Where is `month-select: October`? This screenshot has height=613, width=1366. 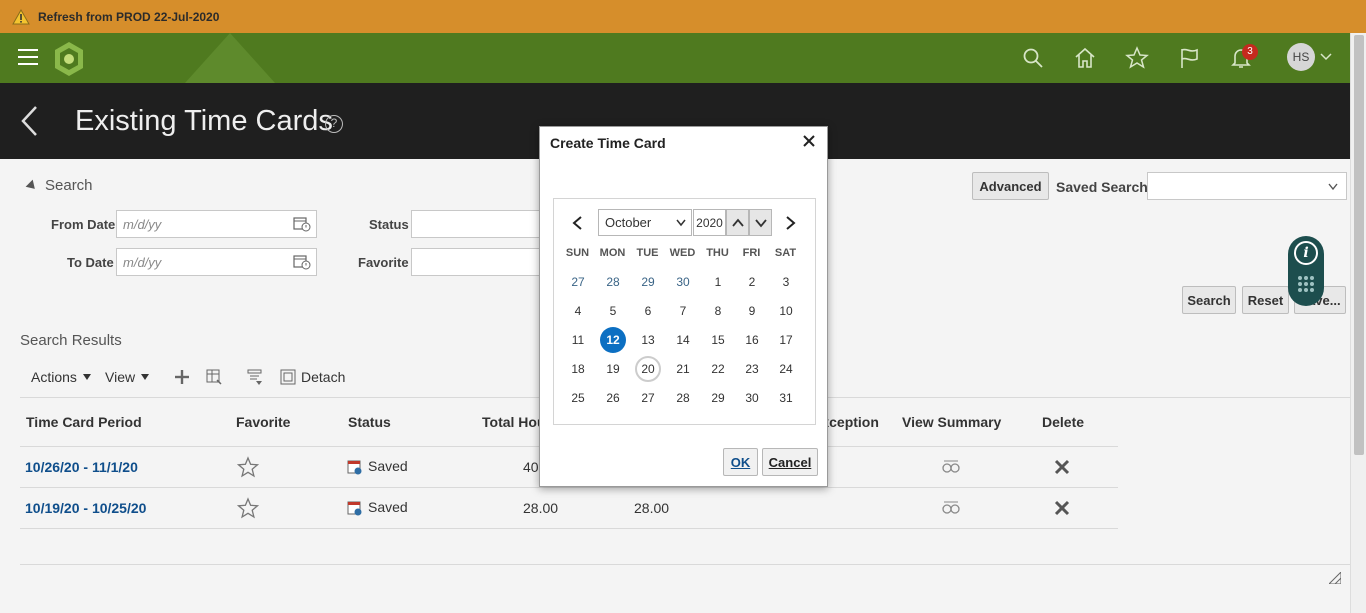 month-select: October is located at coordinates (645, 222).